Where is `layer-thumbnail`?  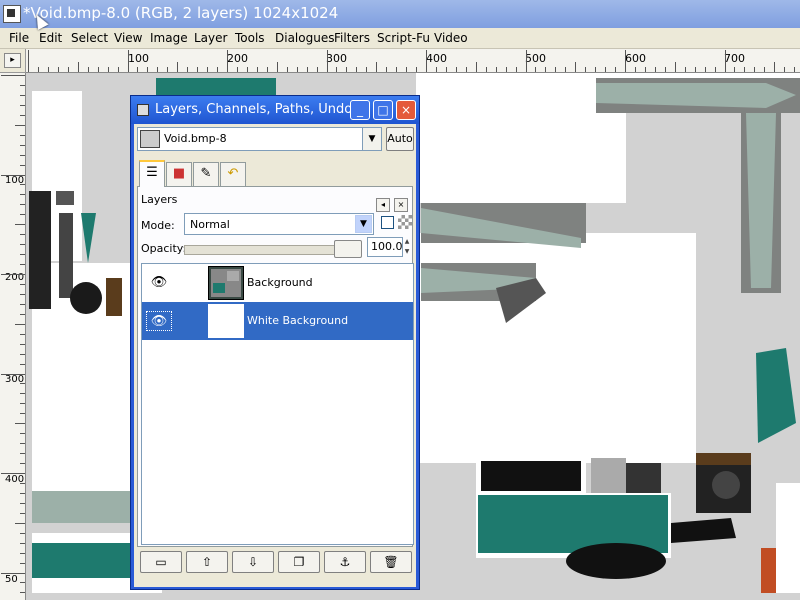 layer-thumbnail is located at coordinates (226, 321).